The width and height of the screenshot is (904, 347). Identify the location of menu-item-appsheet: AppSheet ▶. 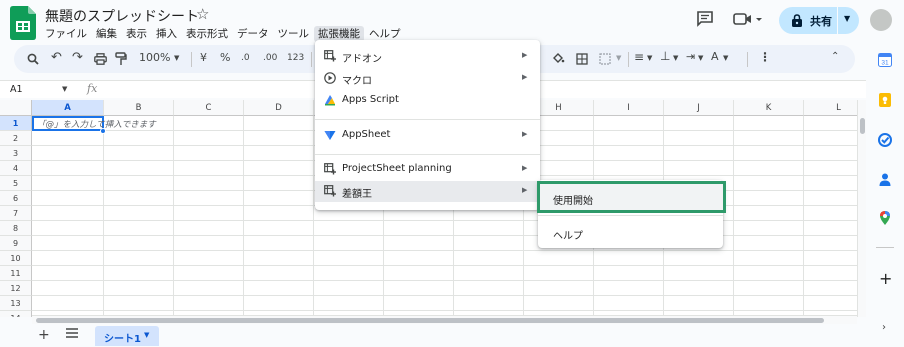
(427, 135).